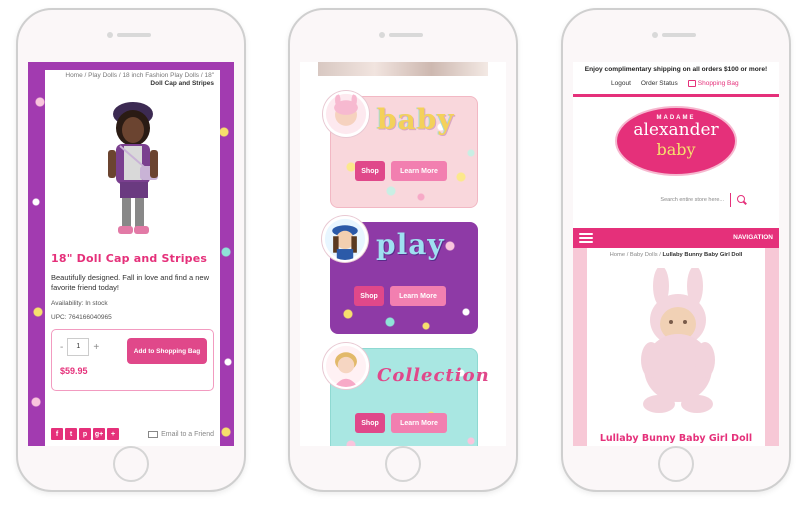 The image size is (800, 513). I want to click on breadcrumb-path: Home / Baby Dolls /, so click(635, 255).